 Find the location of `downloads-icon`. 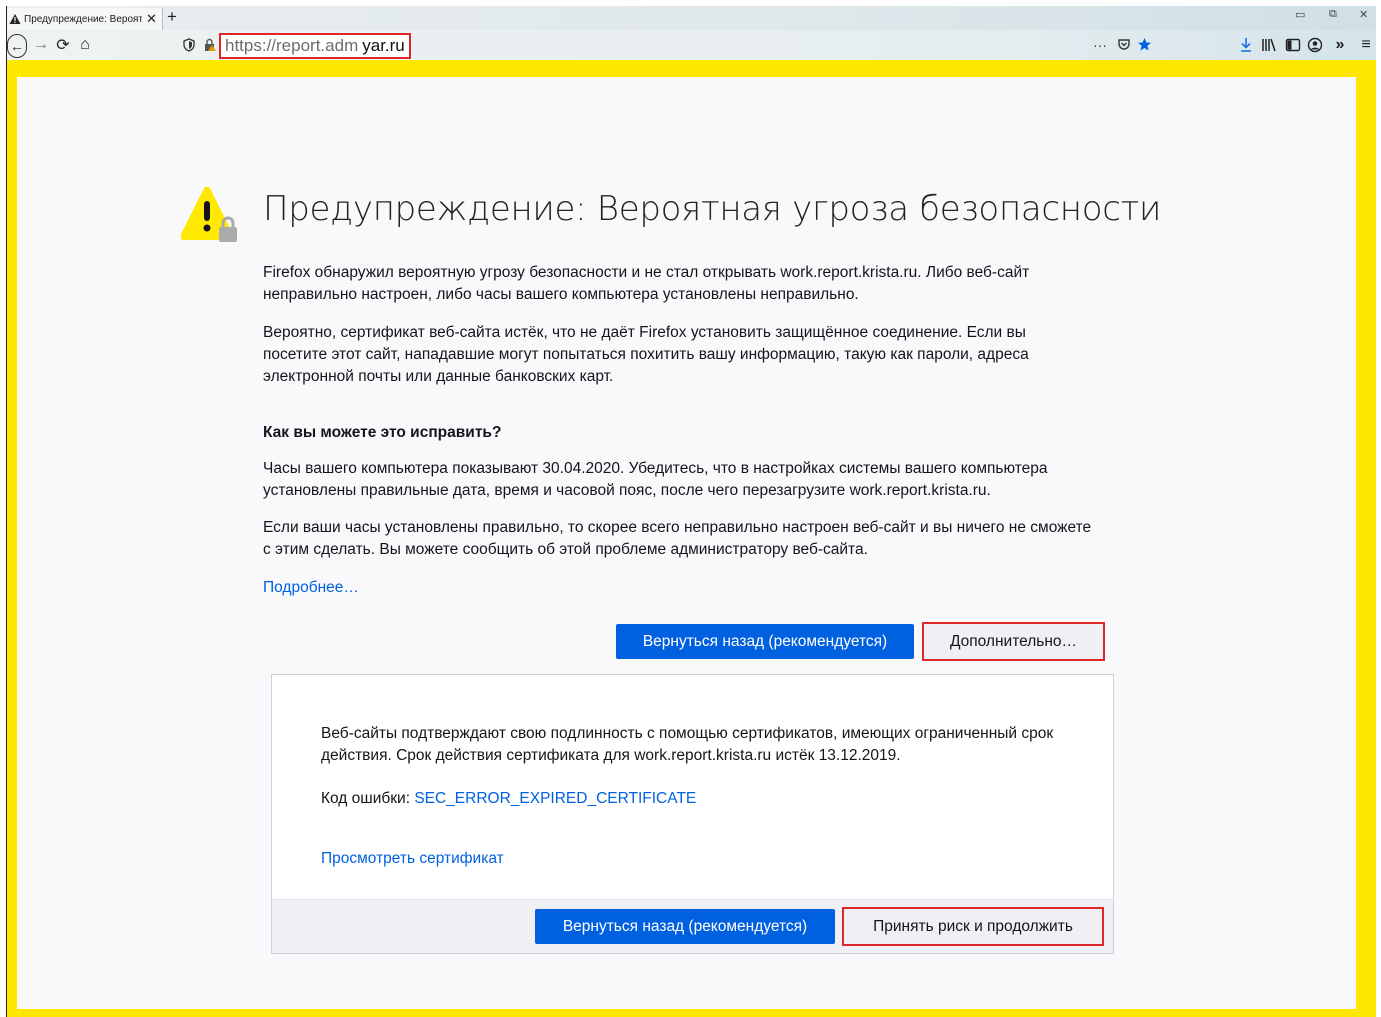

downloads-icon is located at coordinates (1246, 45).